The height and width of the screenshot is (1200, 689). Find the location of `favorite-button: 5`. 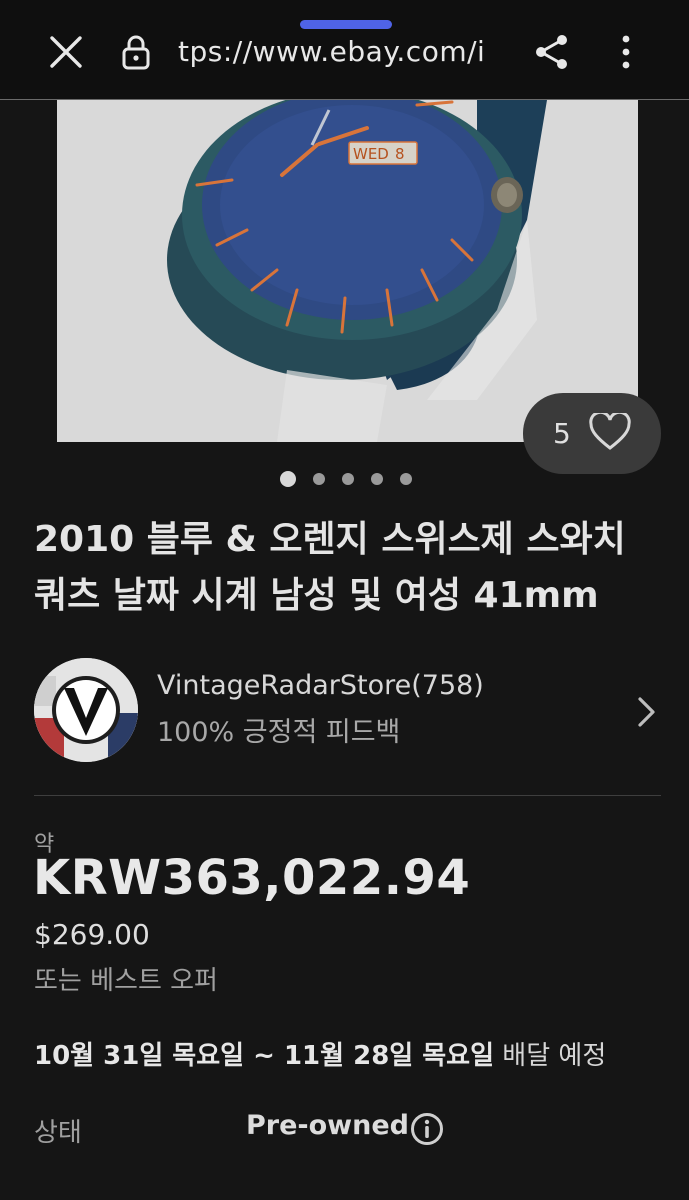

favorite-button: 5 is located at coordinates (592, 433).